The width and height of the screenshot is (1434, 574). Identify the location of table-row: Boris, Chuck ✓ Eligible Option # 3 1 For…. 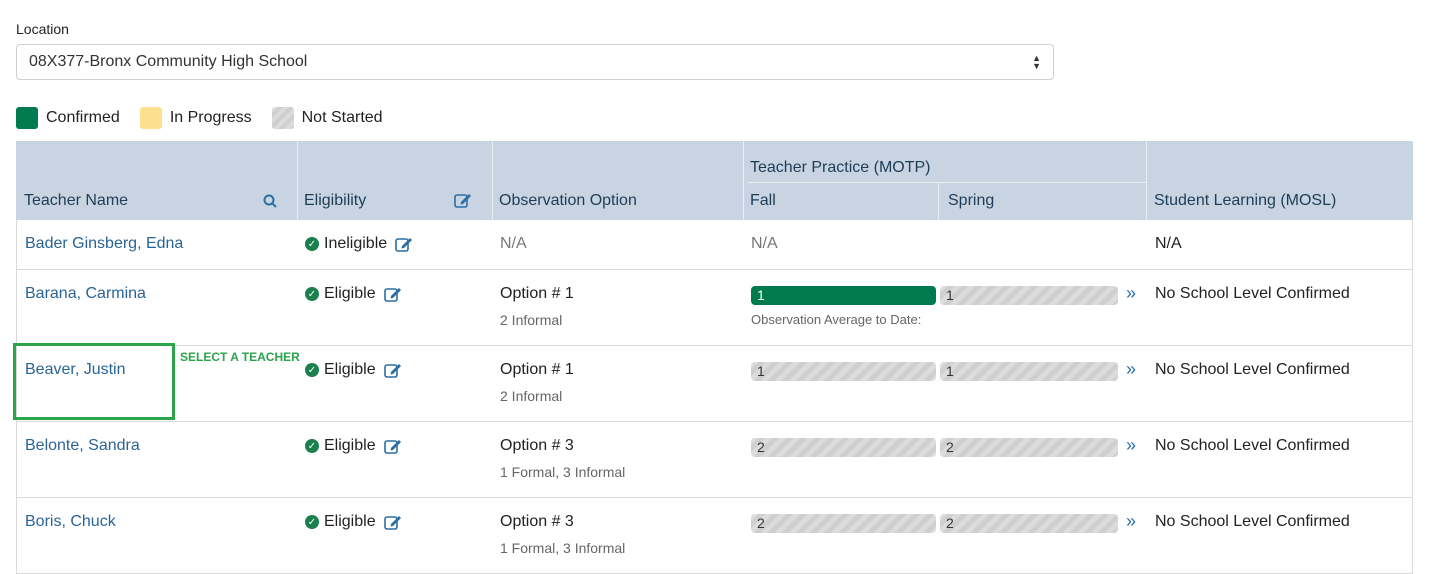
(714, 536).